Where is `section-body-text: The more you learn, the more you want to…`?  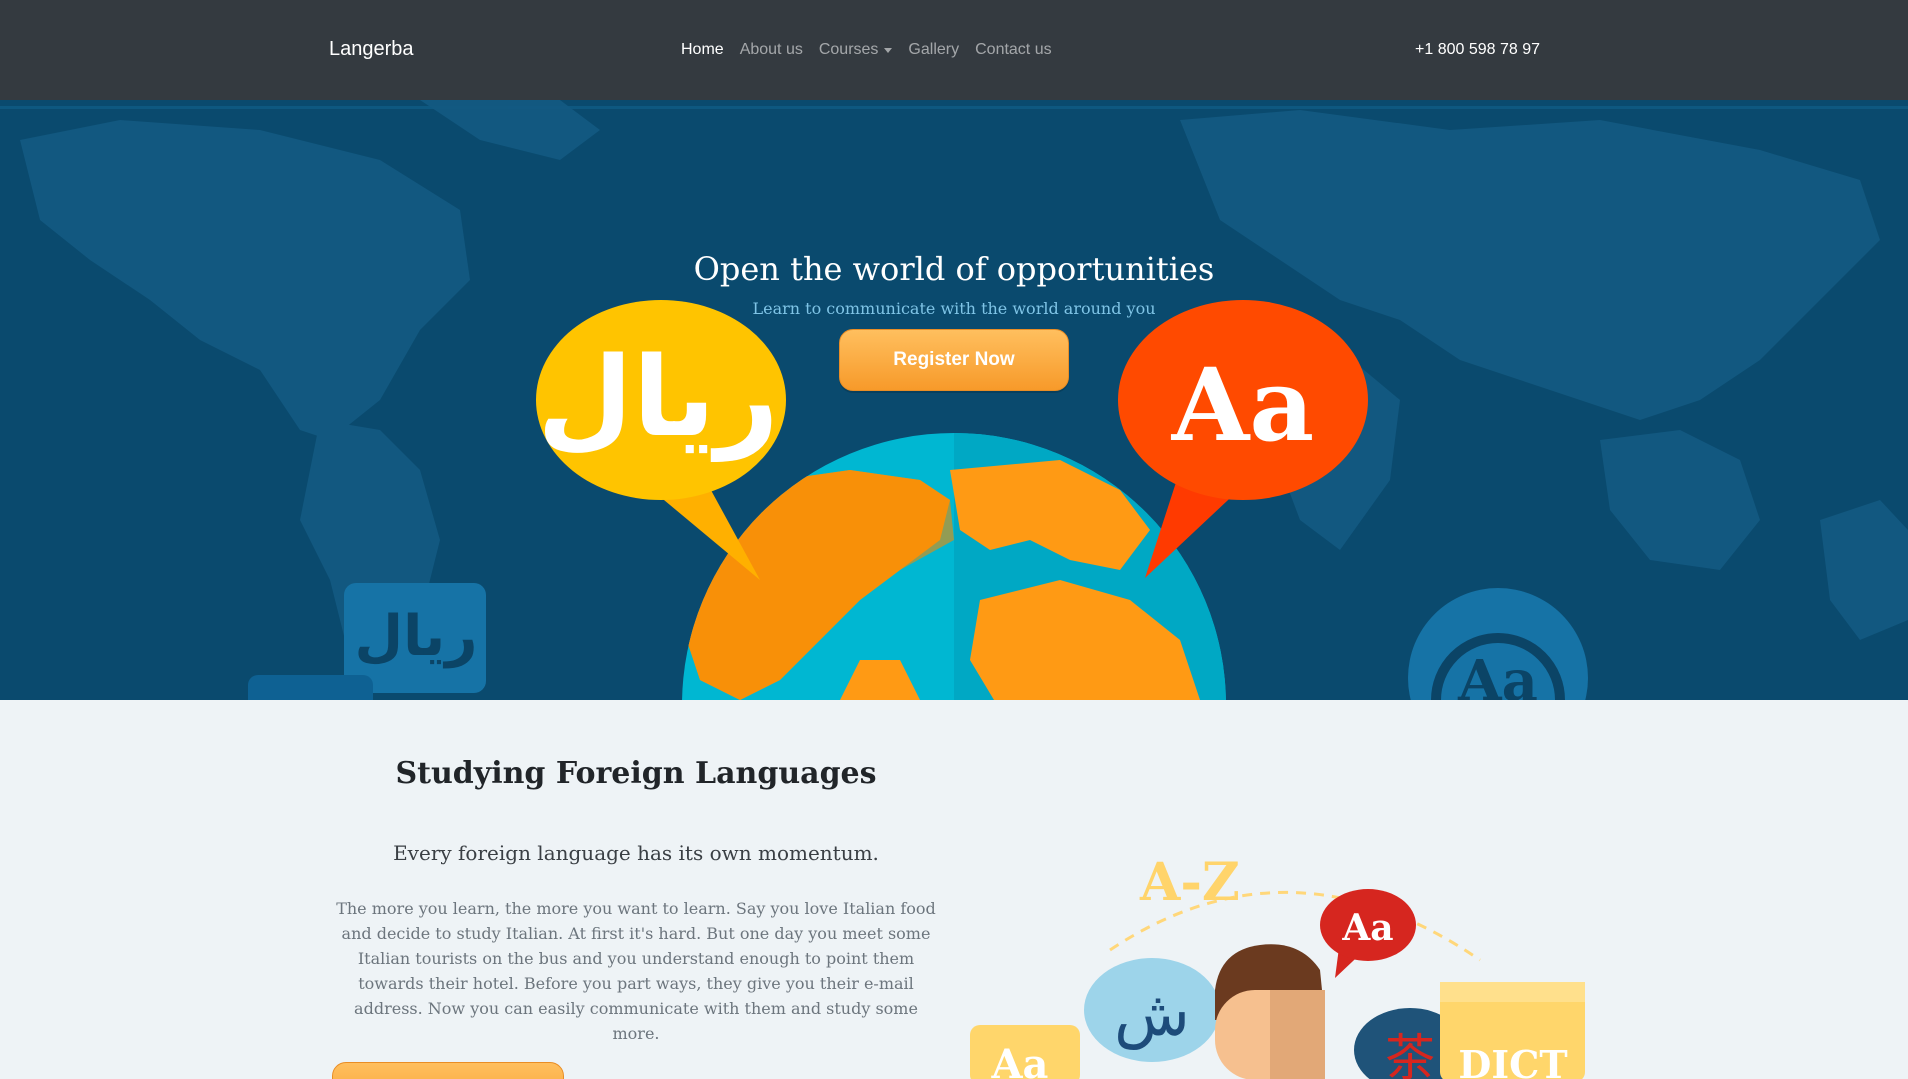 section-body-text: The more you learn, the more you want to… is located at coordinates (636, 971).